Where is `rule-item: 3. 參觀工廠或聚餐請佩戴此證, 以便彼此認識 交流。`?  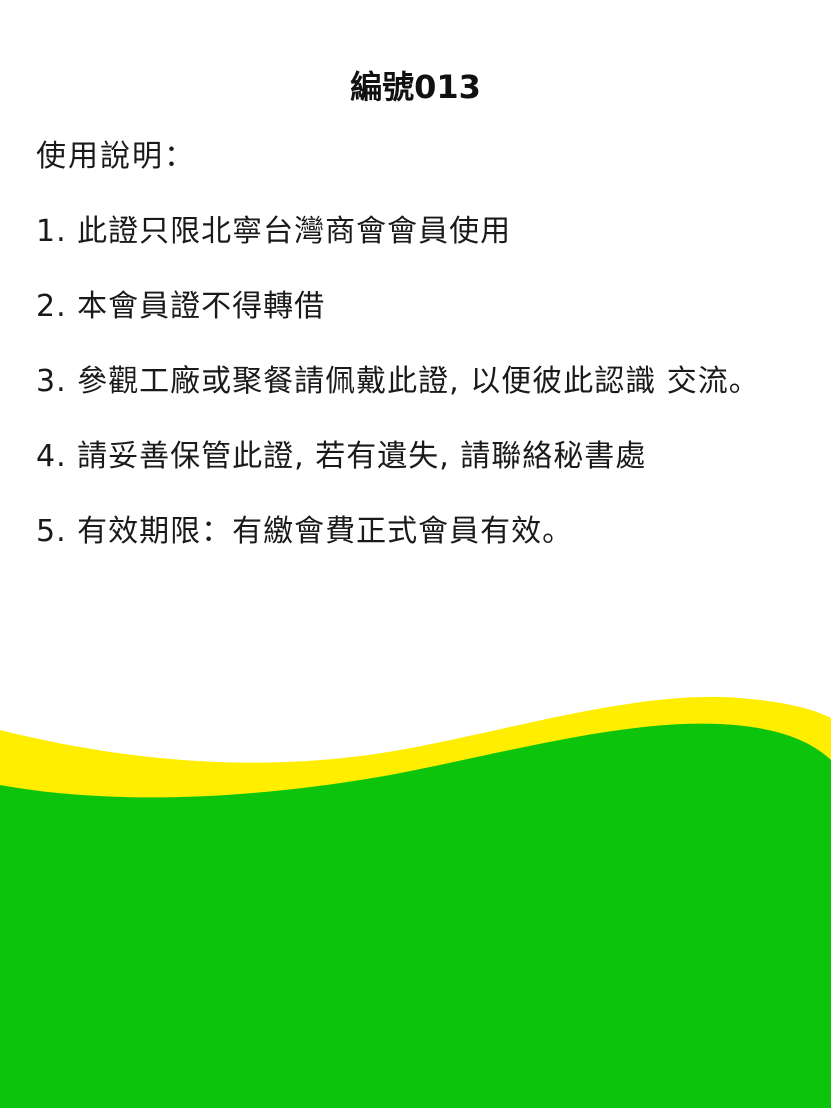 rule-item: 3. 參觀工廠或聚餐請佩戴此證, 以便彼此認識 交流。 is located at coordinates (398, 381).